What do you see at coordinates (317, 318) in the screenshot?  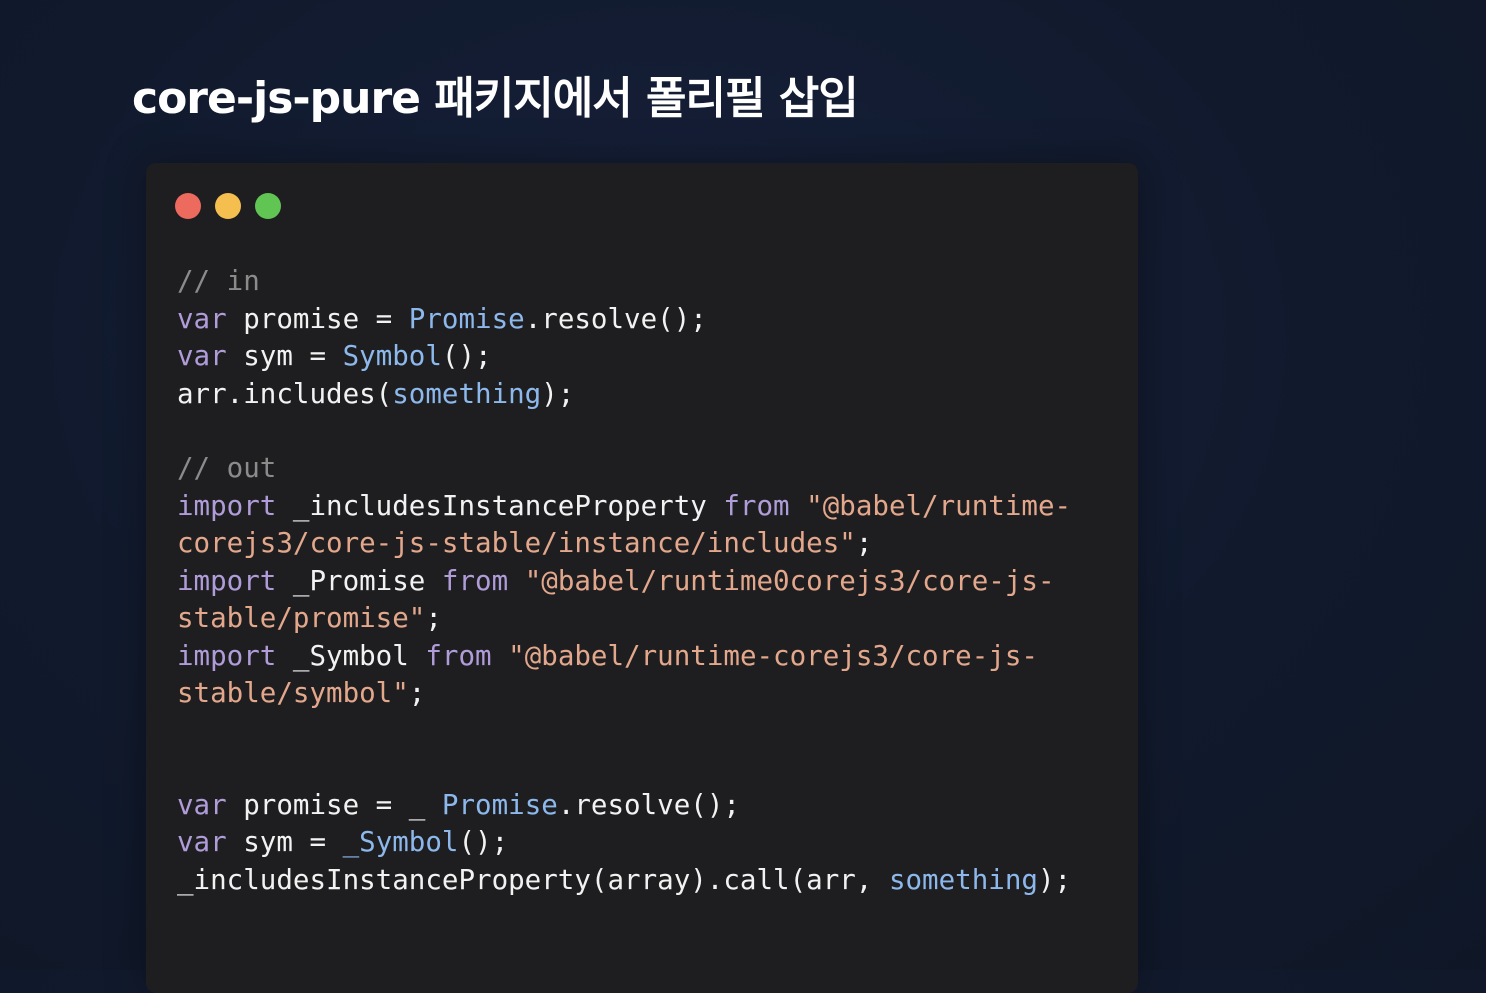 I see `code-text: promise =` at bounding box center [317, 318].